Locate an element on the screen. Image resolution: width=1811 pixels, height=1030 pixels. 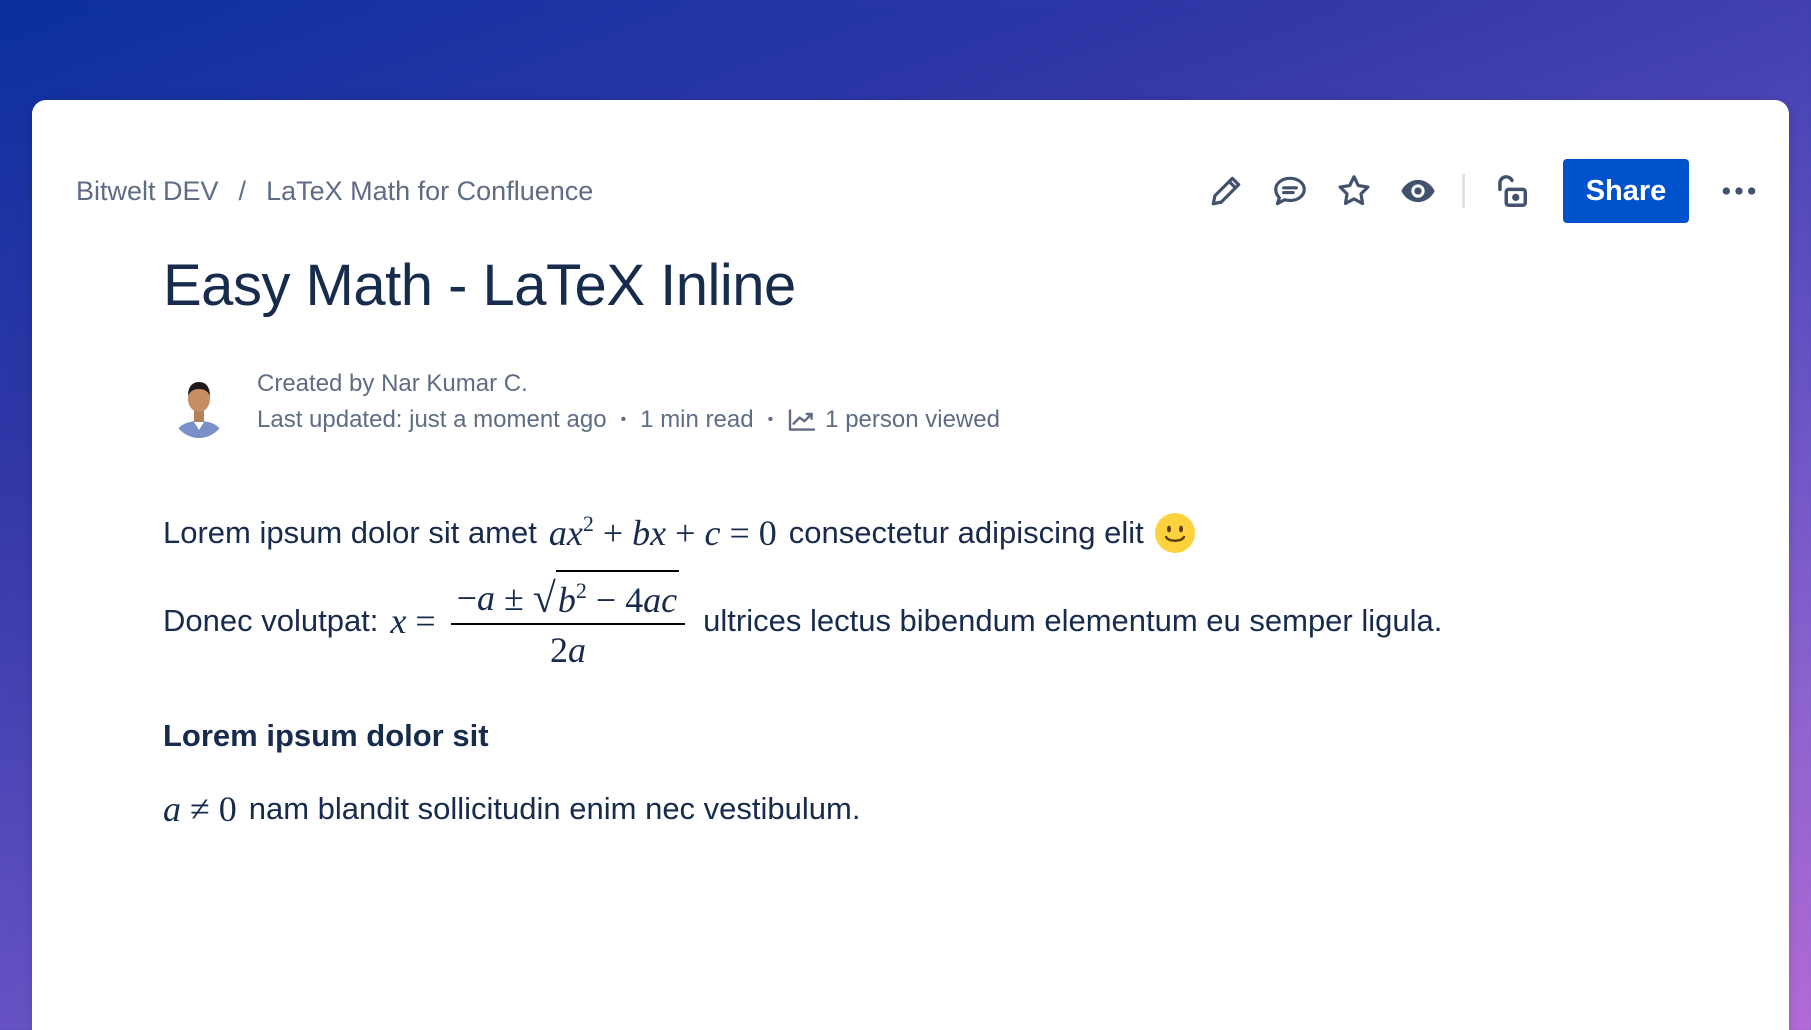
smile-emoji-icon is located at coordinates (1174, 532).